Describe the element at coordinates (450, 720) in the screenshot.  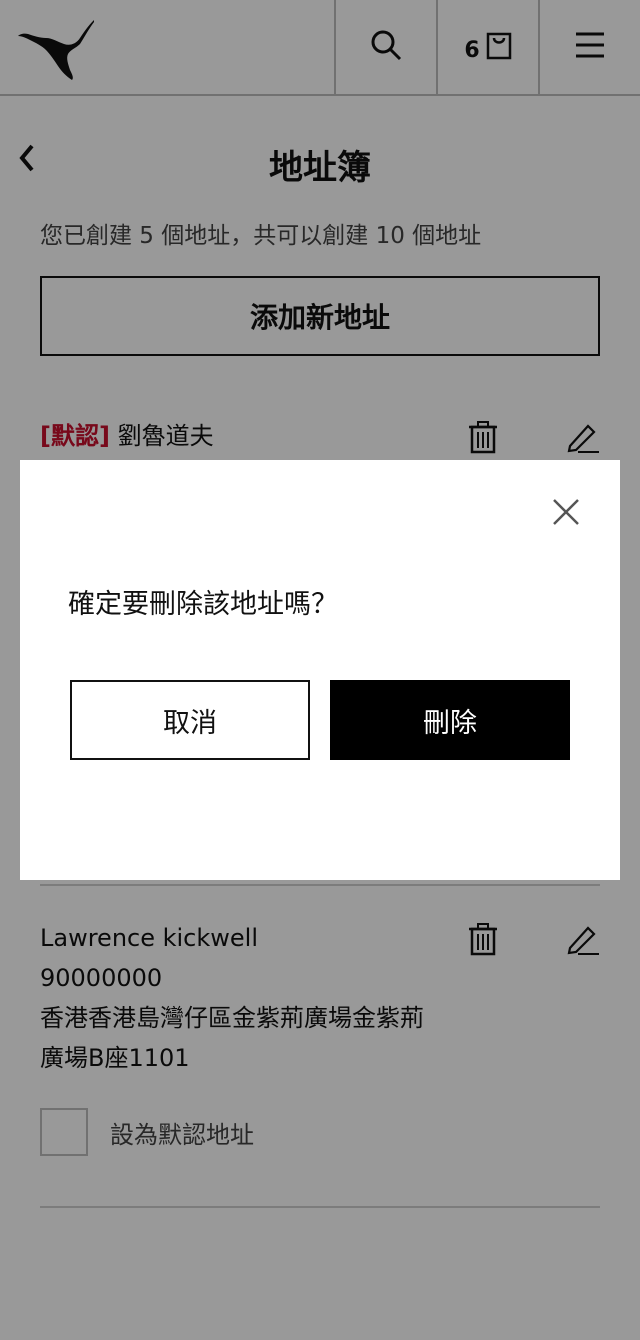
I see `confirm-delete-button: 刪除` at that location.